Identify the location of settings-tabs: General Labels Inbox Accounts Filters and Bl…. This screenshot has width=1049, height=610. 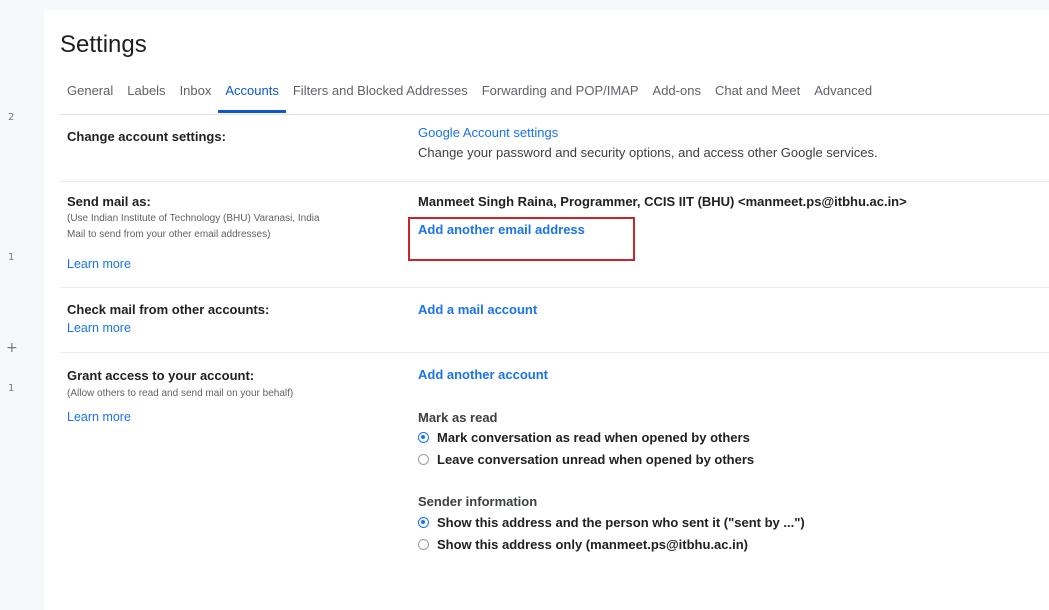
(554, 98).